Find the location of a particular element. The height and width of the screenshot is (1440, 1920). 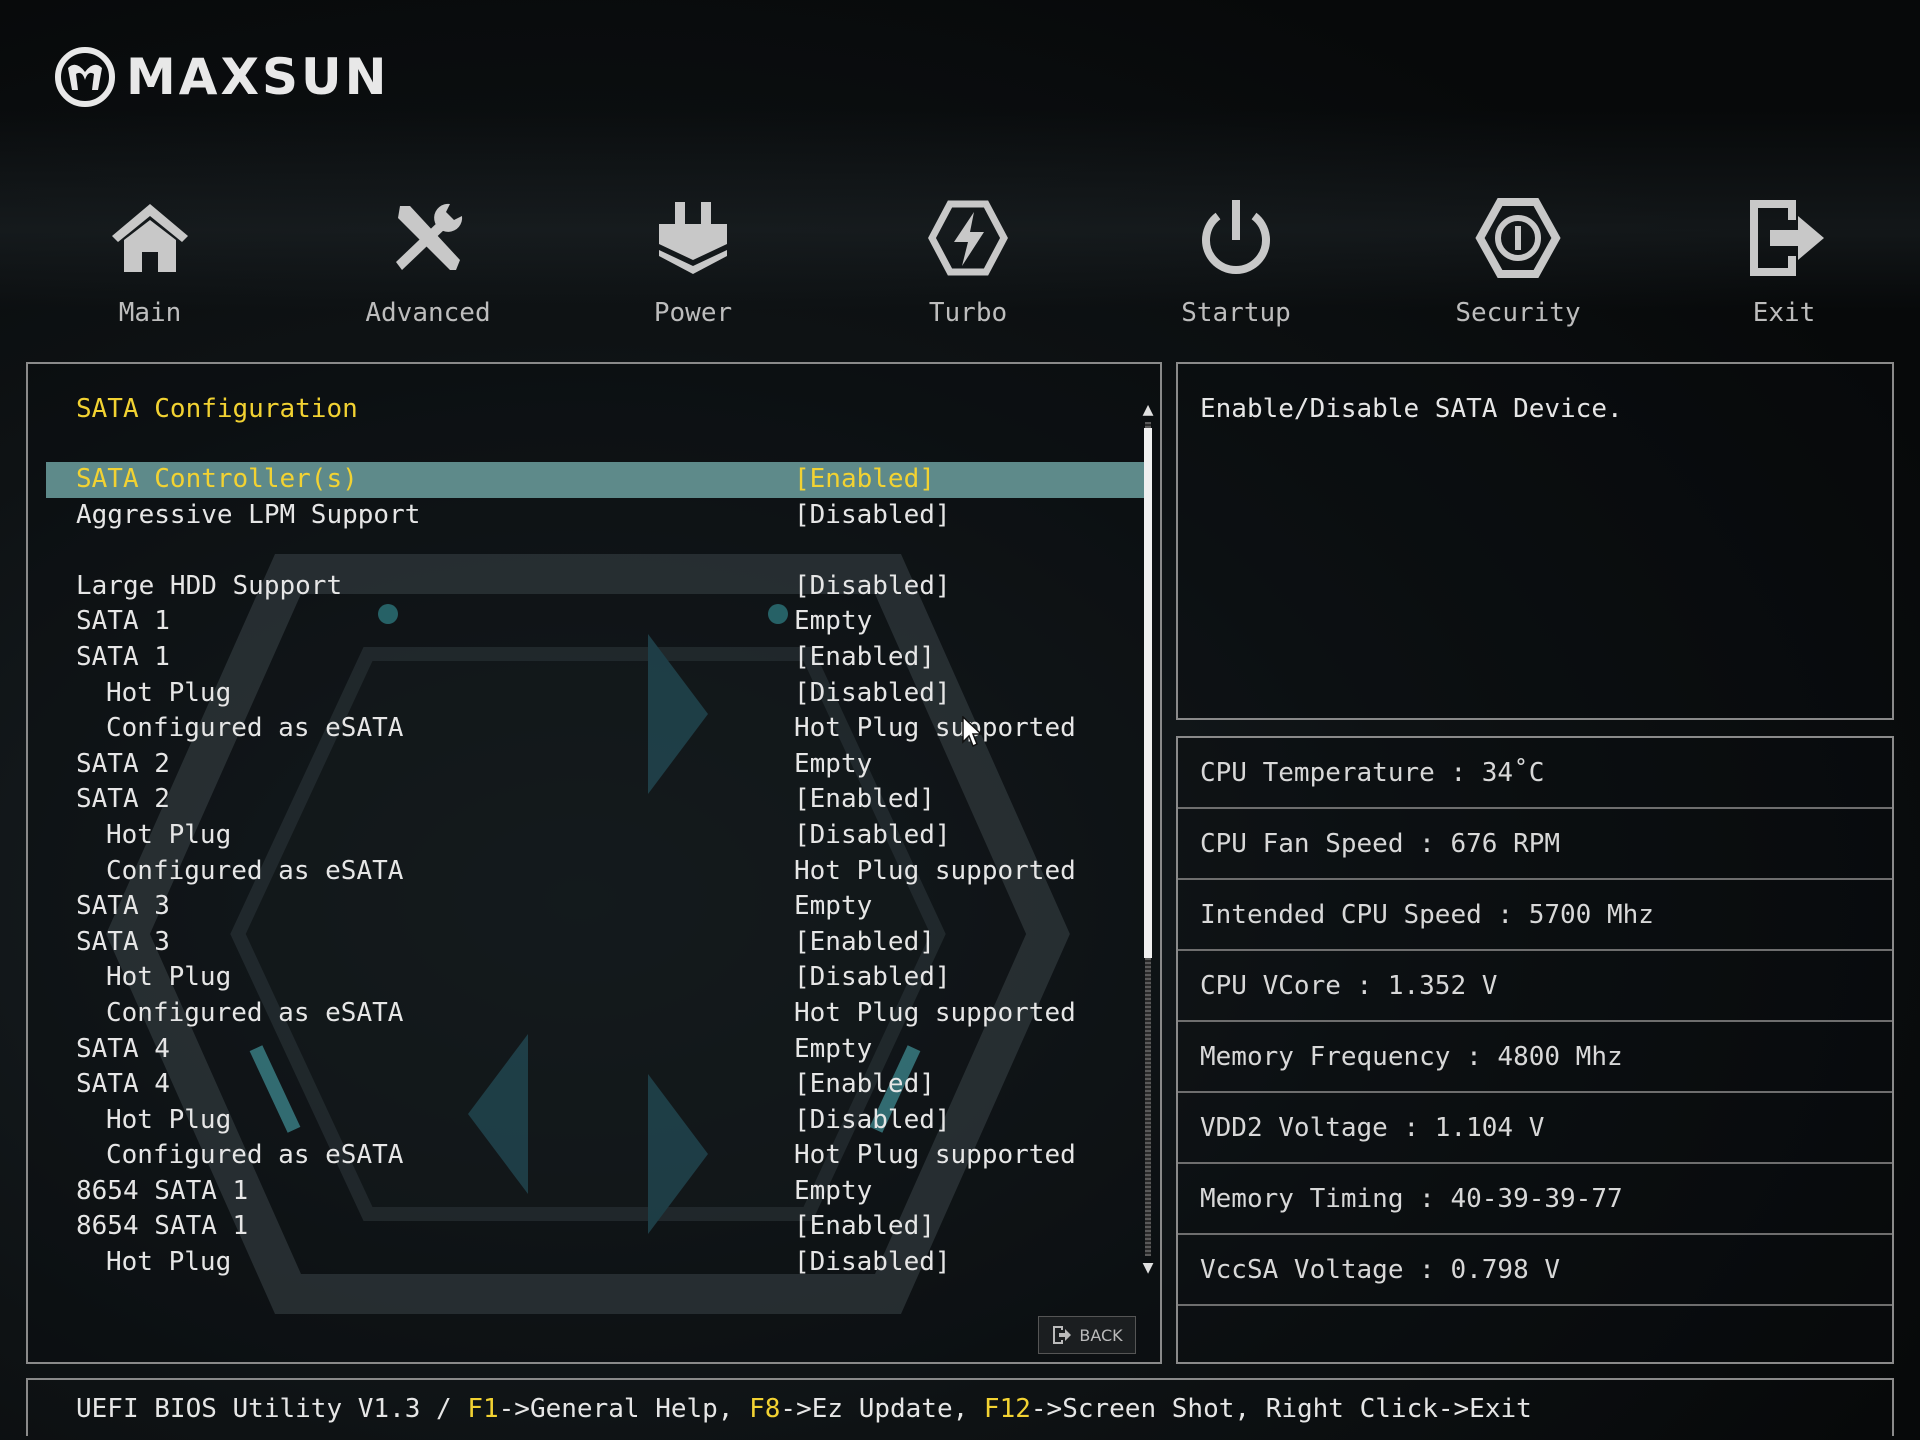

tab-exit: Exit is located at coordinates (1784, 265).